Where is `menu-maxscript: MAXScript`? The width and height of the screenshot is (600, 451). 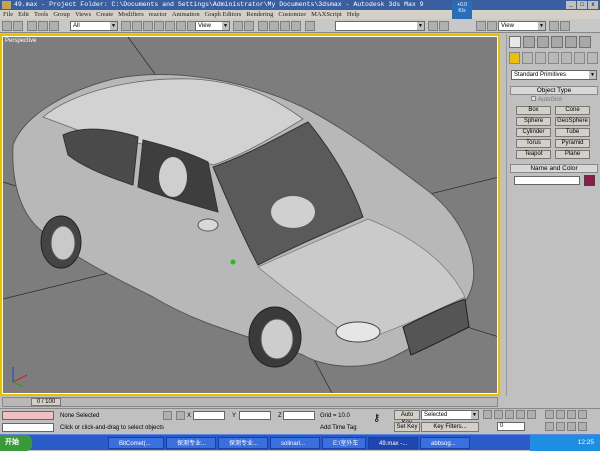
menu-maxscript: MAXScript is located at coordinates (326, 14).